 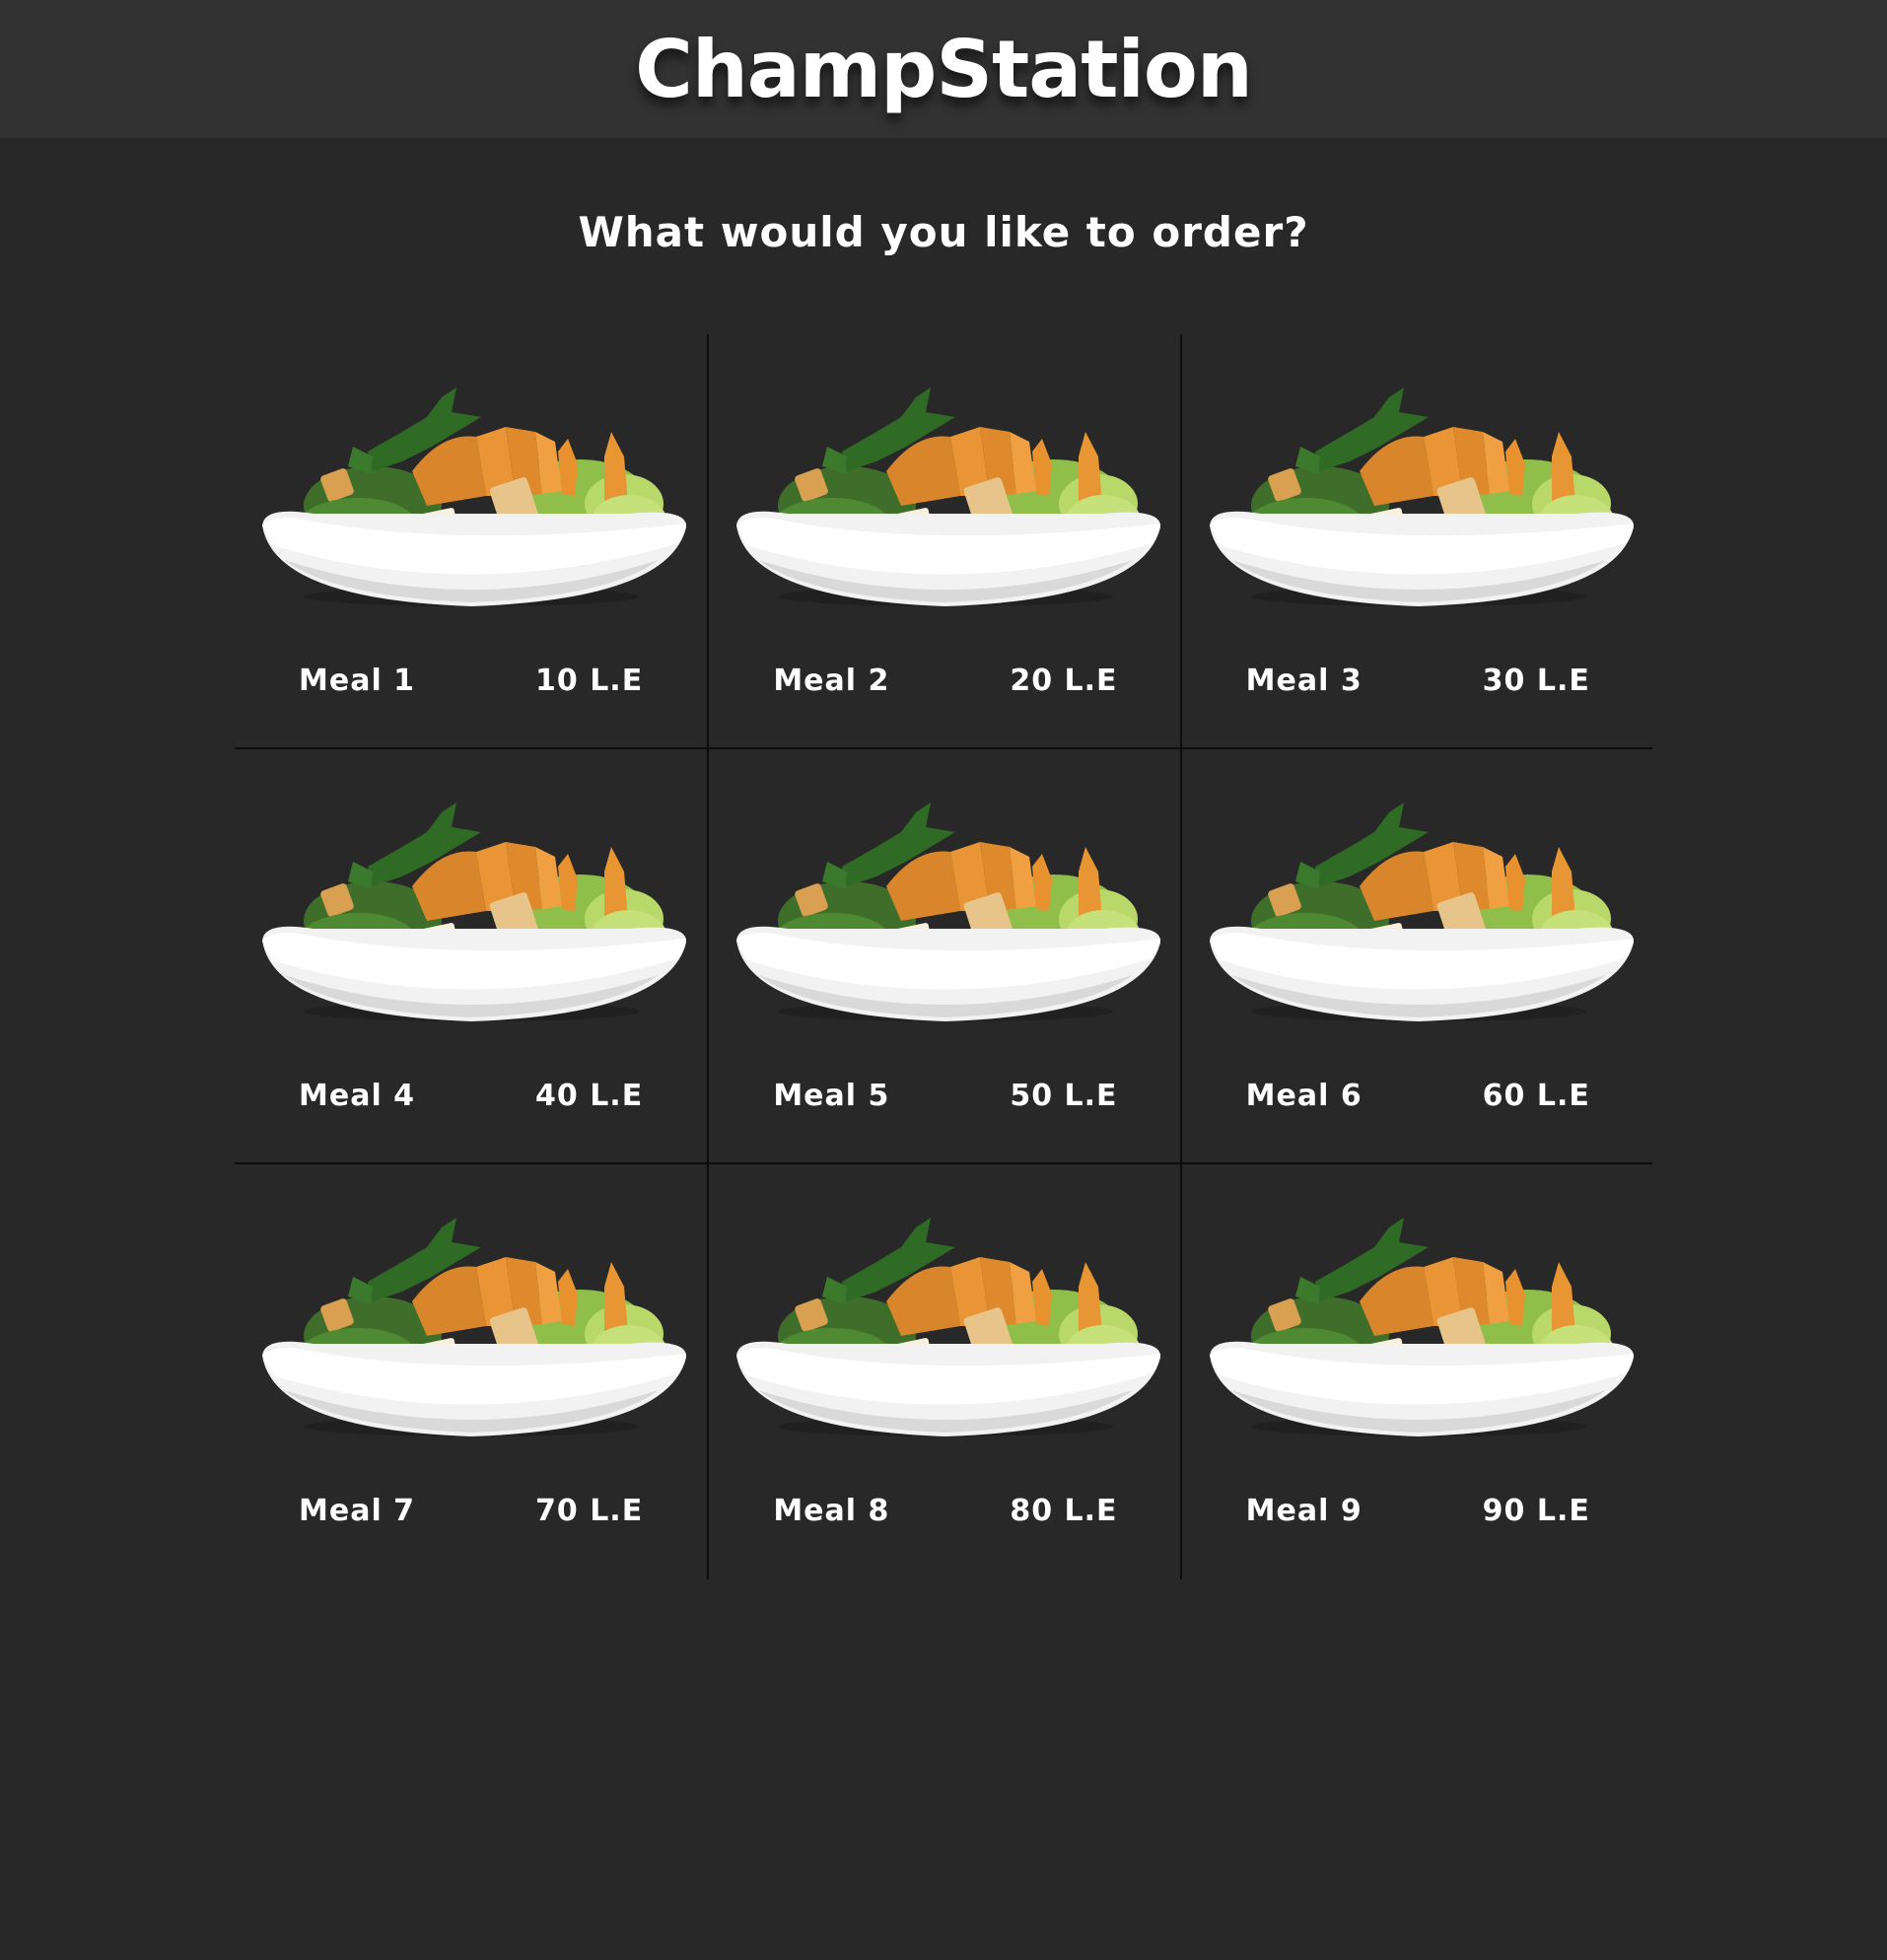 I want to click on meal-card: Meal 9 90 L.E, so click(x=1415, y=1371).